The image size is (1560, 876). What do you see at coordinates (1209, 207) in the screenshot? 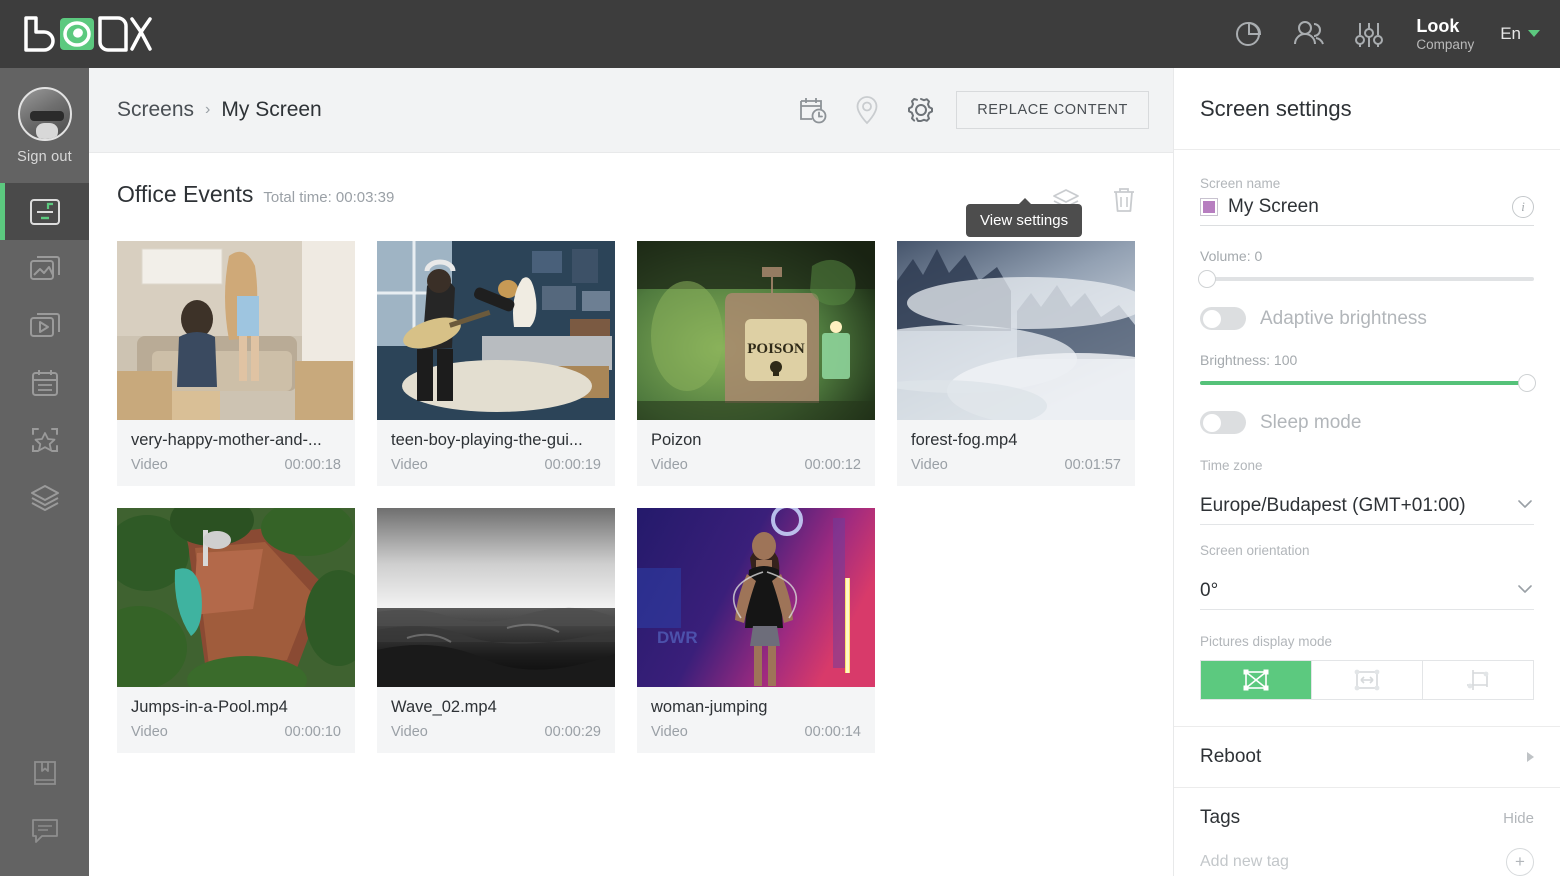
I see `color-swatch` at bounding box center [1209, 207].